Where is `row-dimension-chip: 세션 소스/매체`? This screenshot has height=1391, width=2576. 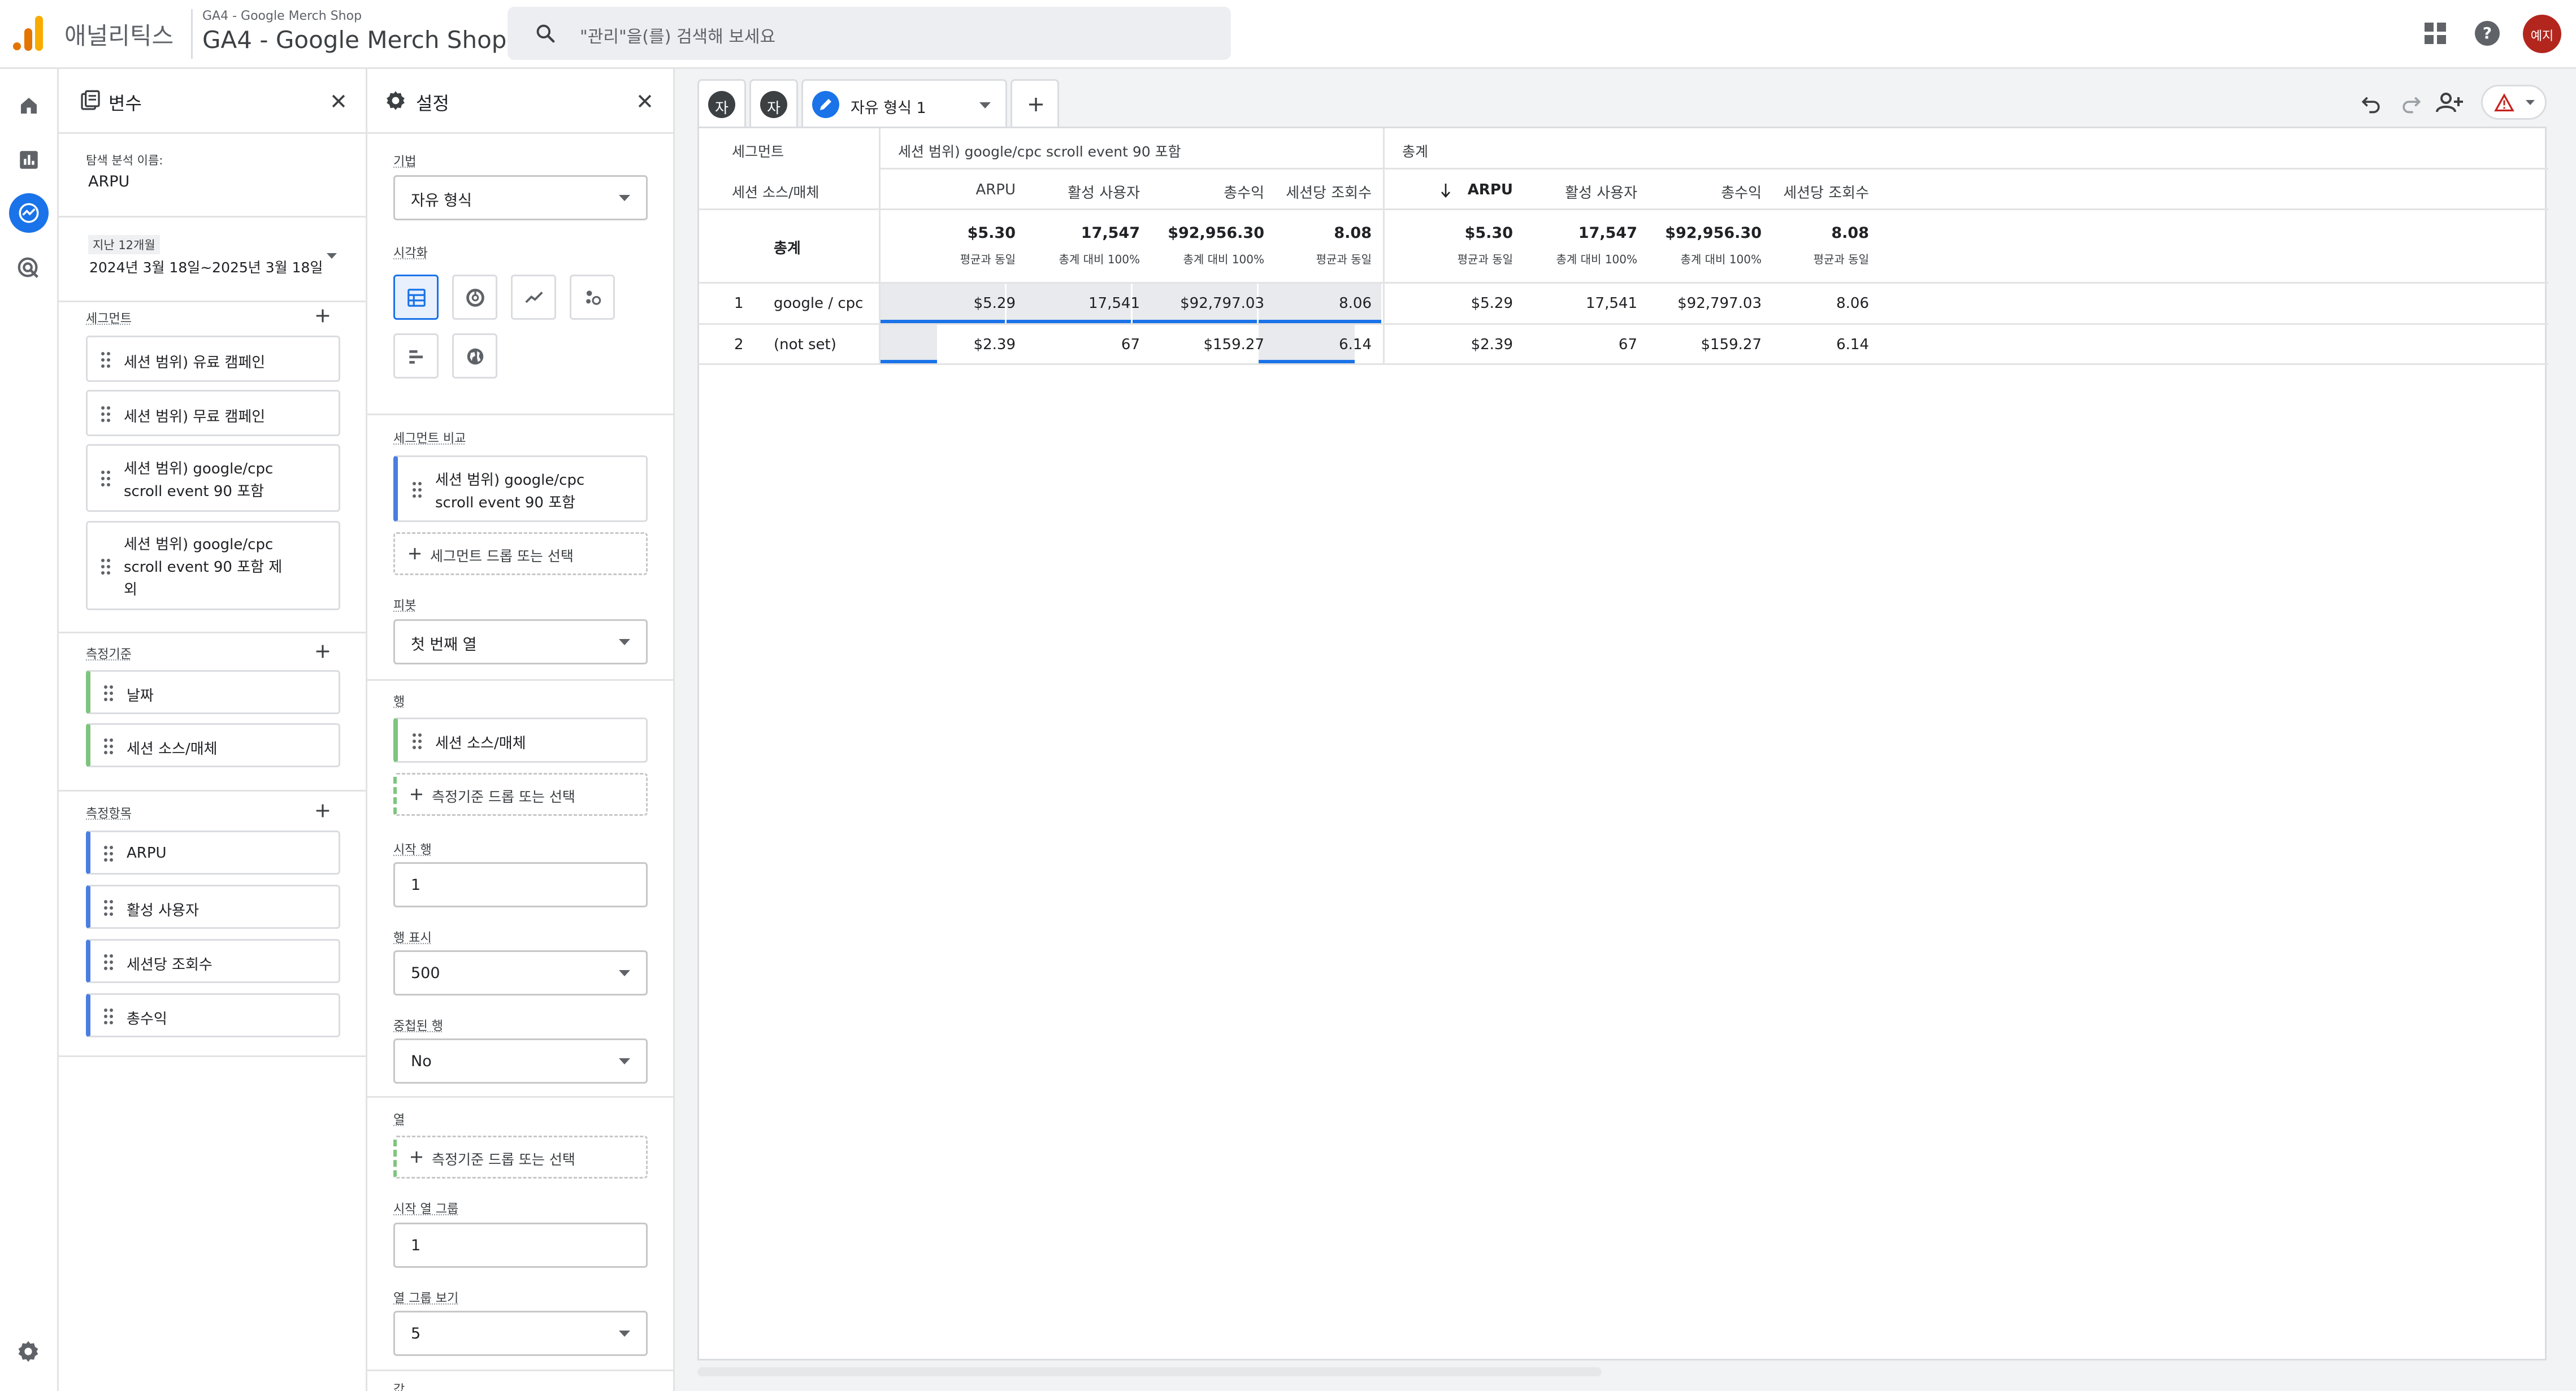 row-dimension-chip: 세션 소스/매체 is located at coordinates (520, 740).